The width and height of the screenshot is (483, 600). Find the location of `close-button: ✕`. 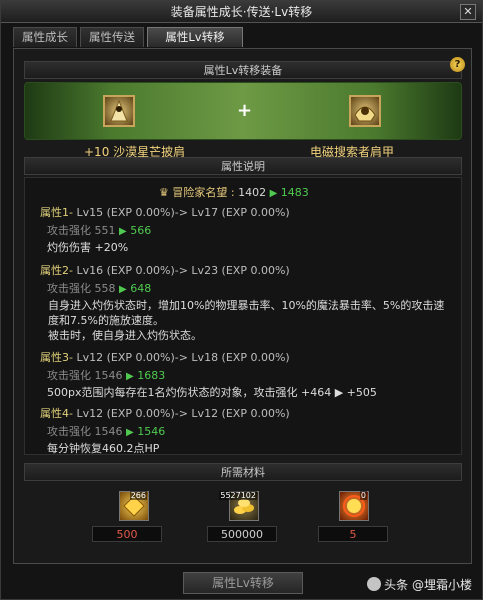

close-button: ✕ is located at coordinates (468, 12).